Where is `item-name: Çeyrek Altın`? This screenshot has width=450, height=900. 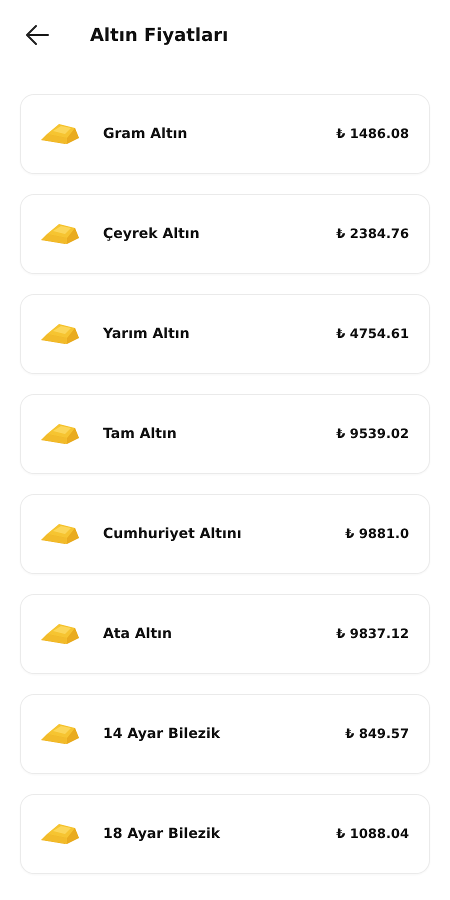 item-name: Çeyrek Altın is located at coordinates (152, 234).